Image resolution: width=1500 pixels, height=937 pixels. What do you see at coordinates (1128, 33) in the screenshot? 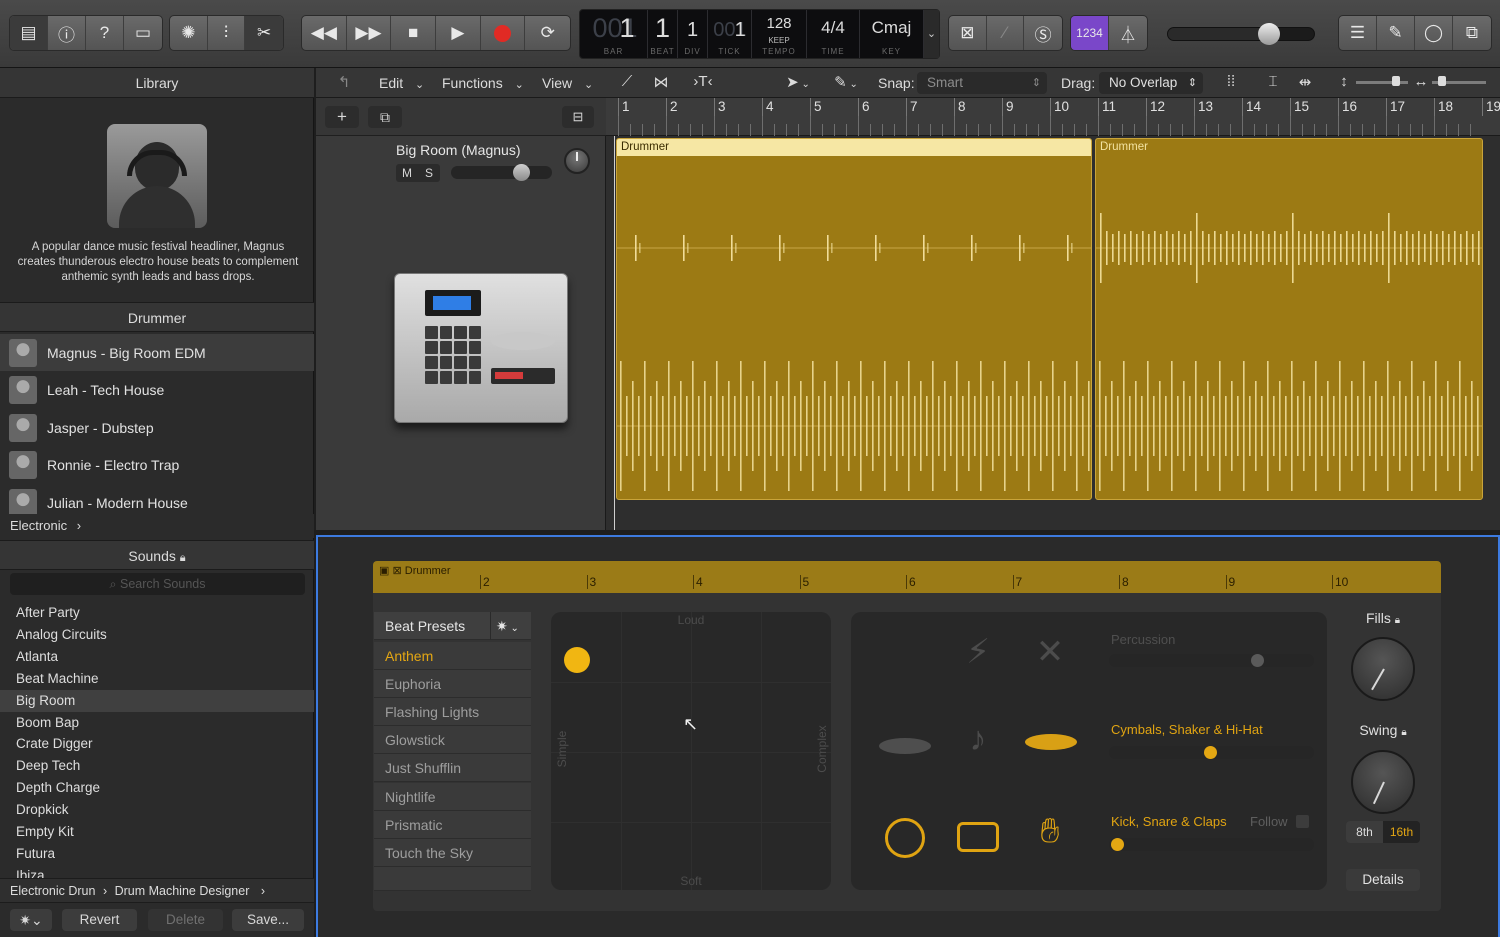
I see `metronome-button: ⏃` at bounding box center [1128, 33].